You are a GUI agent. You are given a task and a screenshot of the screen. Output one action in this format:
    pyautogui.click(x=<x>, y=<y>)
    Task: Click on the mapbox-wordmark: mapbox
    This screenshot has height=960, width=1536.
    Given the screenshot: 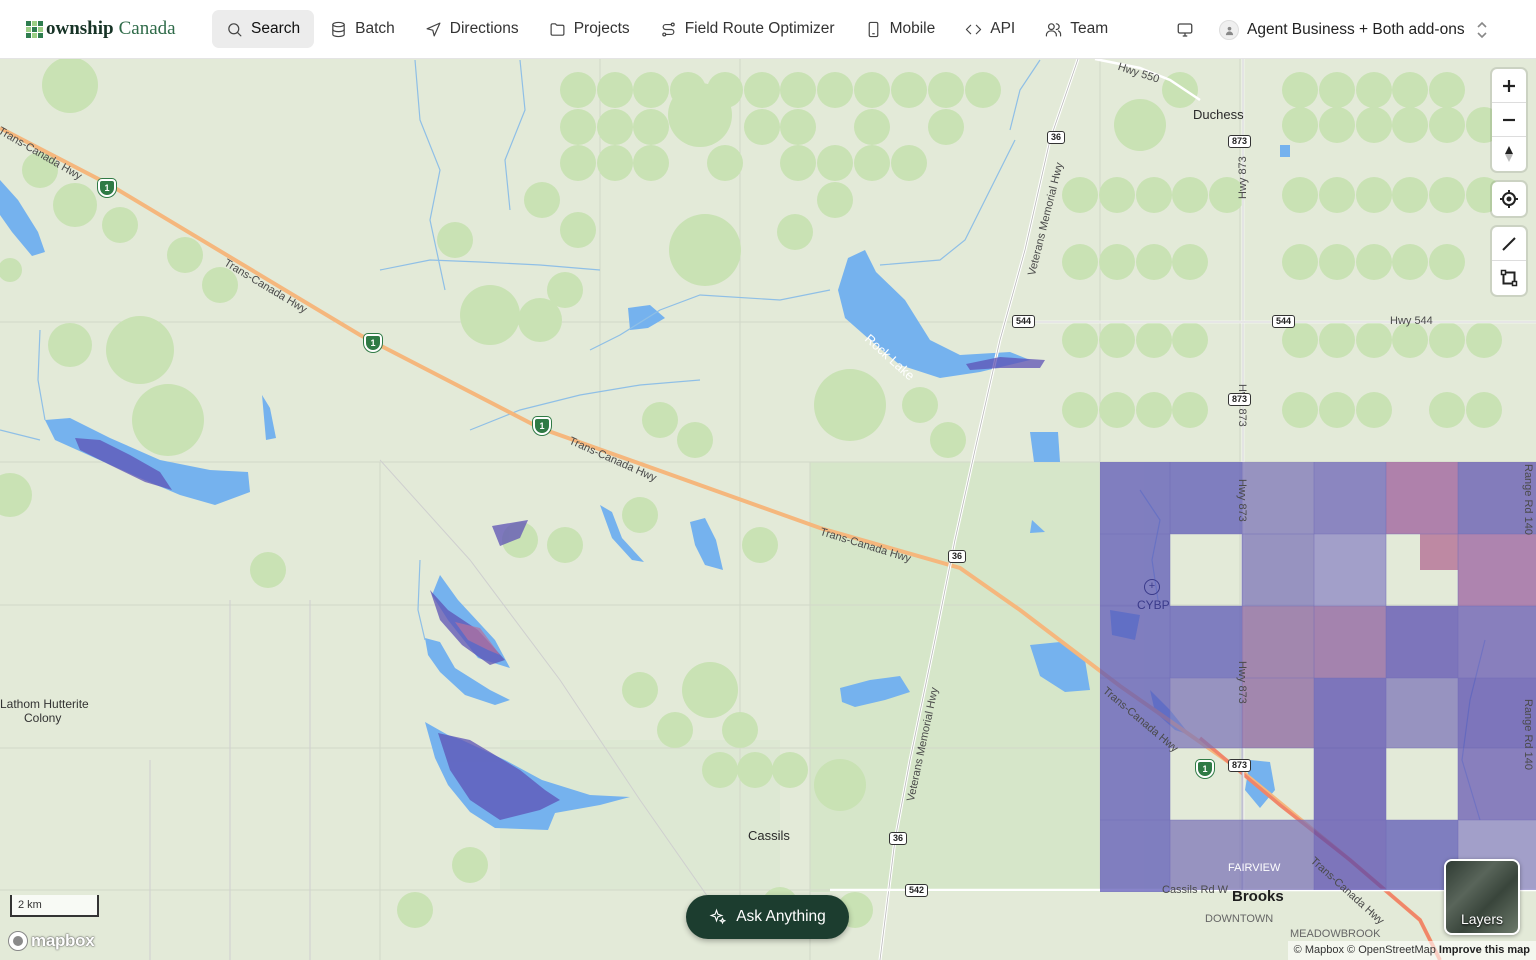 What is the action you would take?
    pyautogui.click(x=63, y=940)
    